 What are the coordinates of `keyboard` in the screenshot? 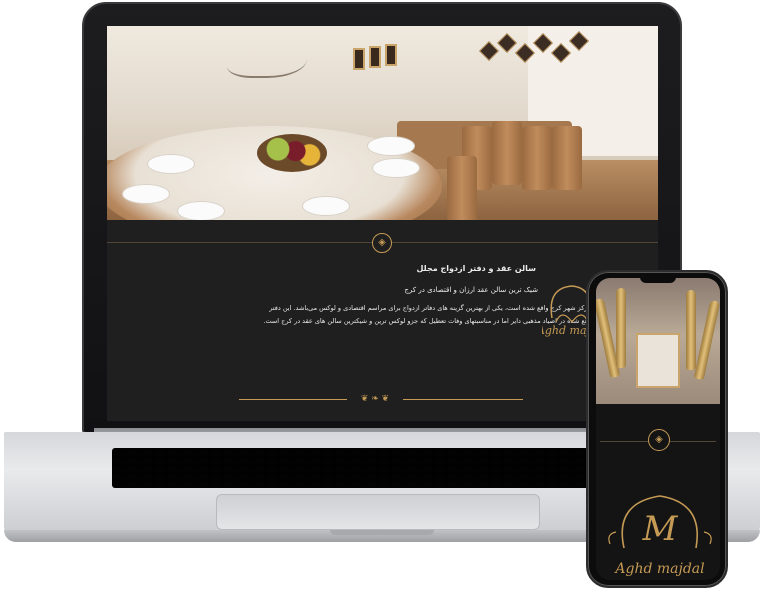 It's located at (362, 468).